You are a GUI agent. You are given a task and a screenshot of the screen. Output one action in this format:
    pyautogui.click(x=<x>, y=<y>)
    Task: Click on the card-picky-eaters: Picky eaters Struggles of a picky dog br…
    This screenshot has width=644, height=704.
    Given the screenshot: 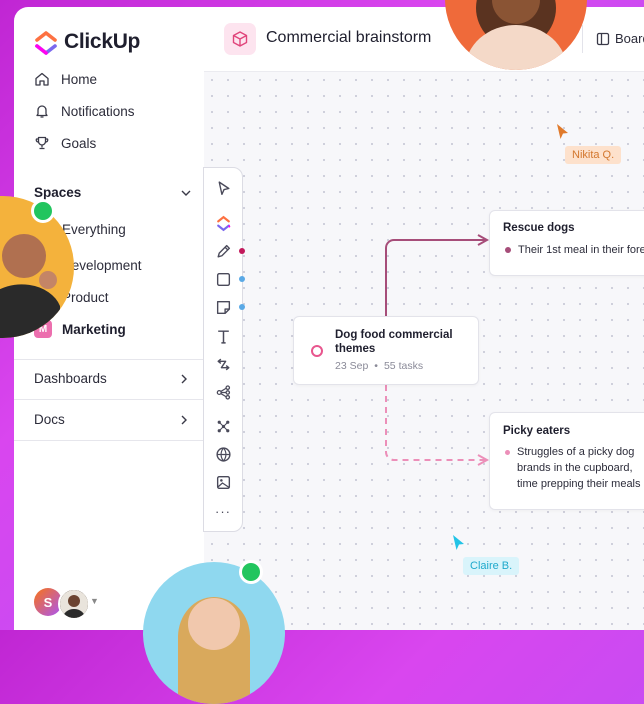 What is the action you would take?
    pyautogui.click(x=566, y=461)
    